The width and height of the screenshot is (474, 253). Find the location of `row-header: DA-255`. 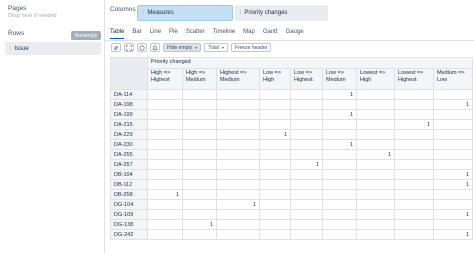

row-header: DA-255 is located at coordinates (129, 154).